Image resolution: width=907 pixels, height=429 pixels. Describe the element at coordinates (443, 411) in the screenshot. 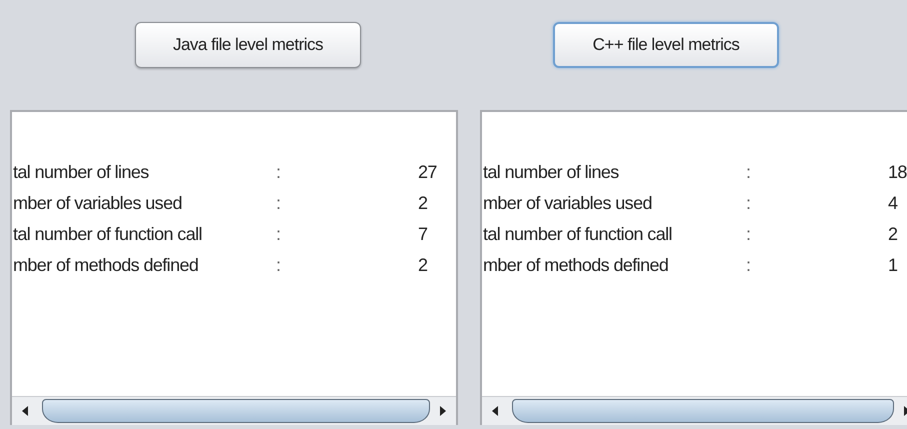

I see `scroll-right-icon` at that location.